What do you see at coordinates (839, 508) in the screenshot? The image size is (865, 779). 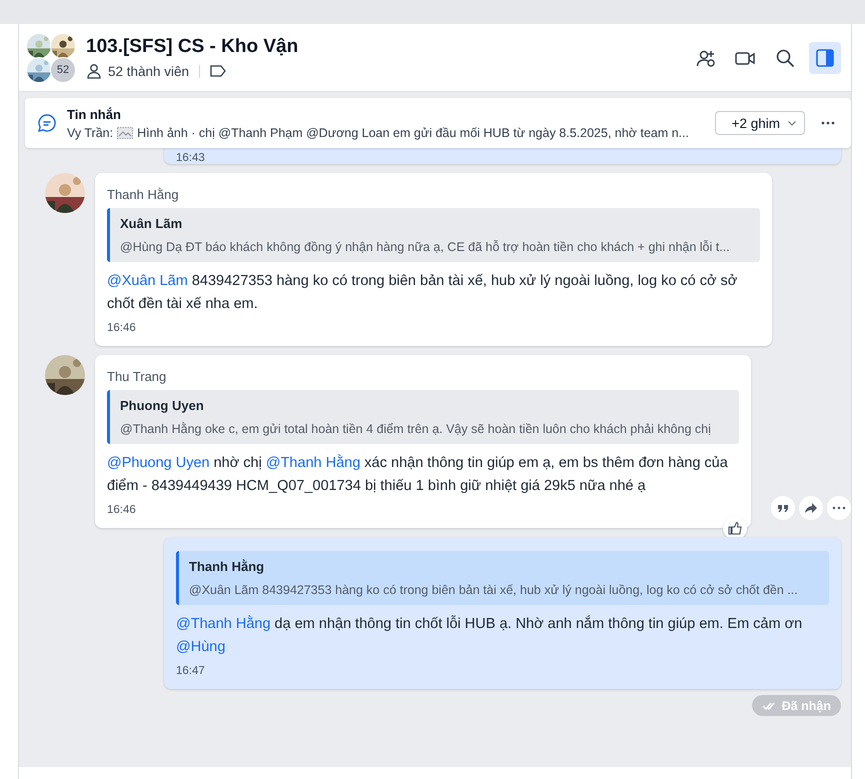 I see `more-button` at bounding box center [839, 508].